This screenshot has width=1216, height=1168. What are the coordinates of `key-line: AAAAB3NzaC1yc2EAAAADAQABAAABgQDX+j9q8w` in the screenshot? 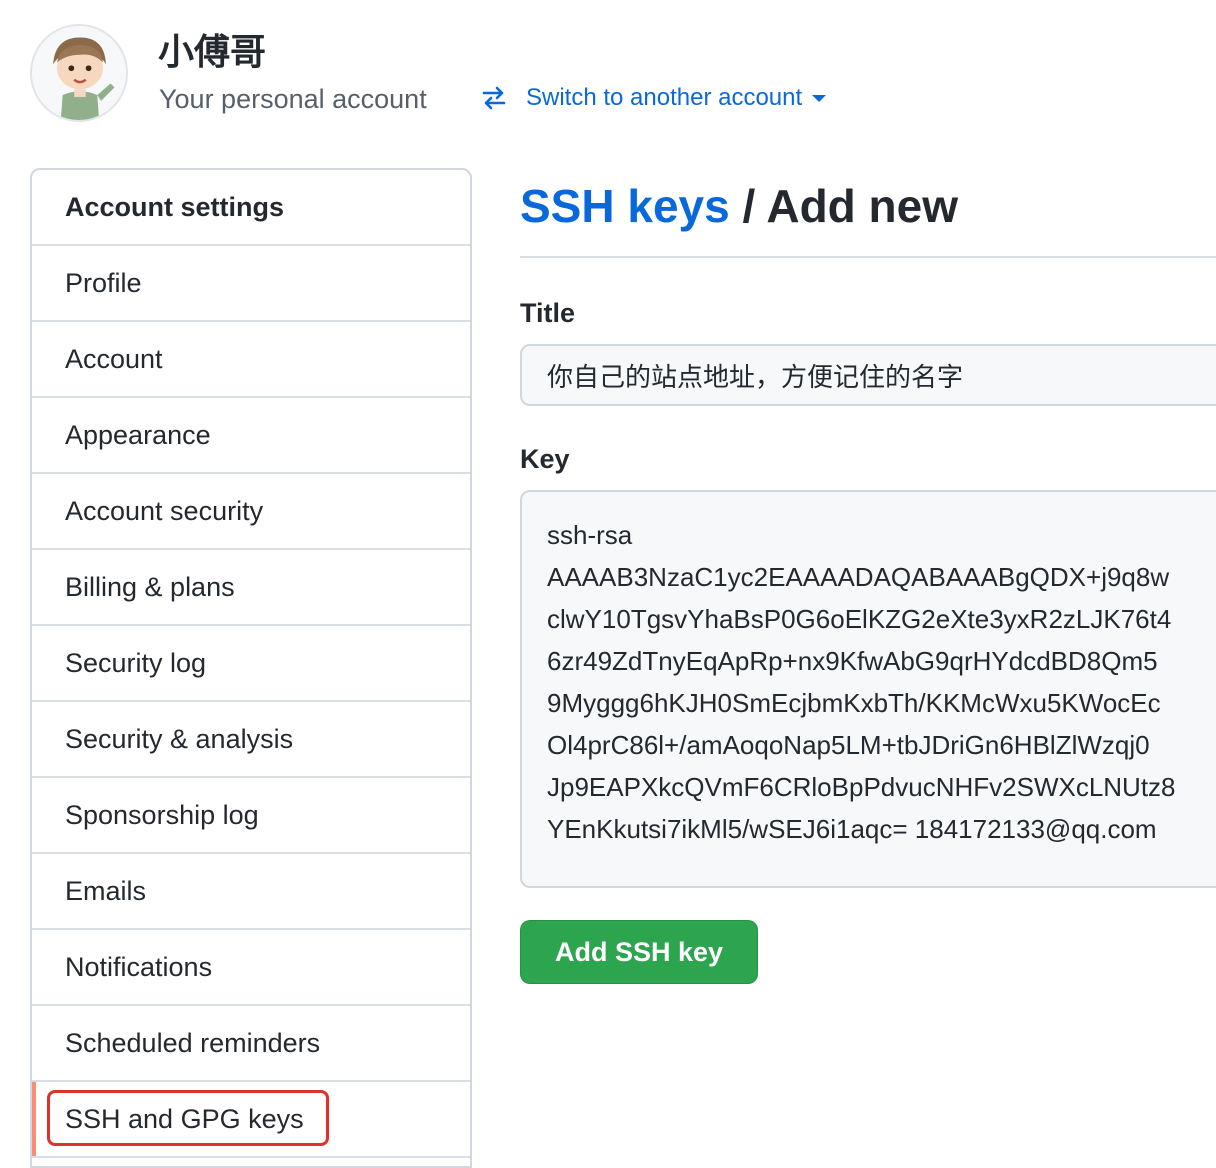 It's located at (858, 577).